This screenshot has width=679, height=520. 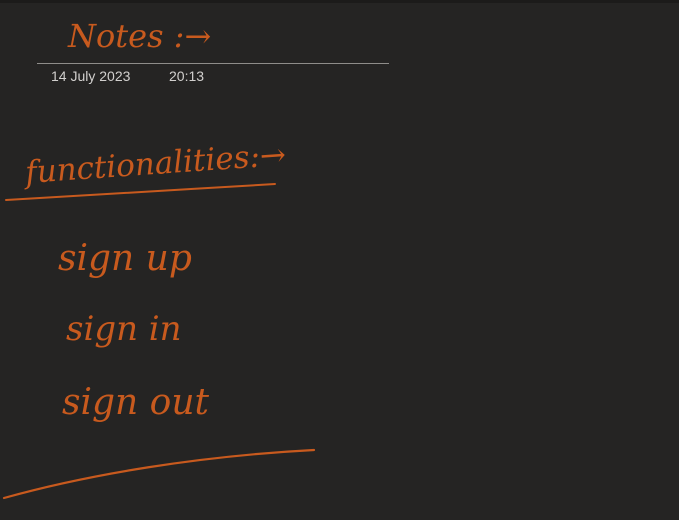 I want to click on heading-functionalities-ink: functionalities:→, so click(x=146, y=169).